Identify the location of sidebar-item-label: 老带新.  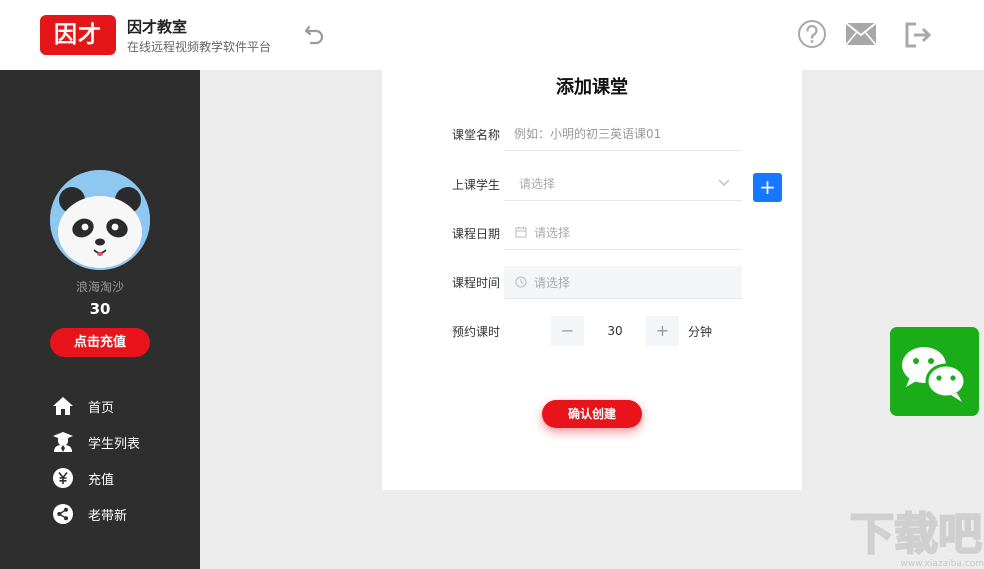
(108, 516).